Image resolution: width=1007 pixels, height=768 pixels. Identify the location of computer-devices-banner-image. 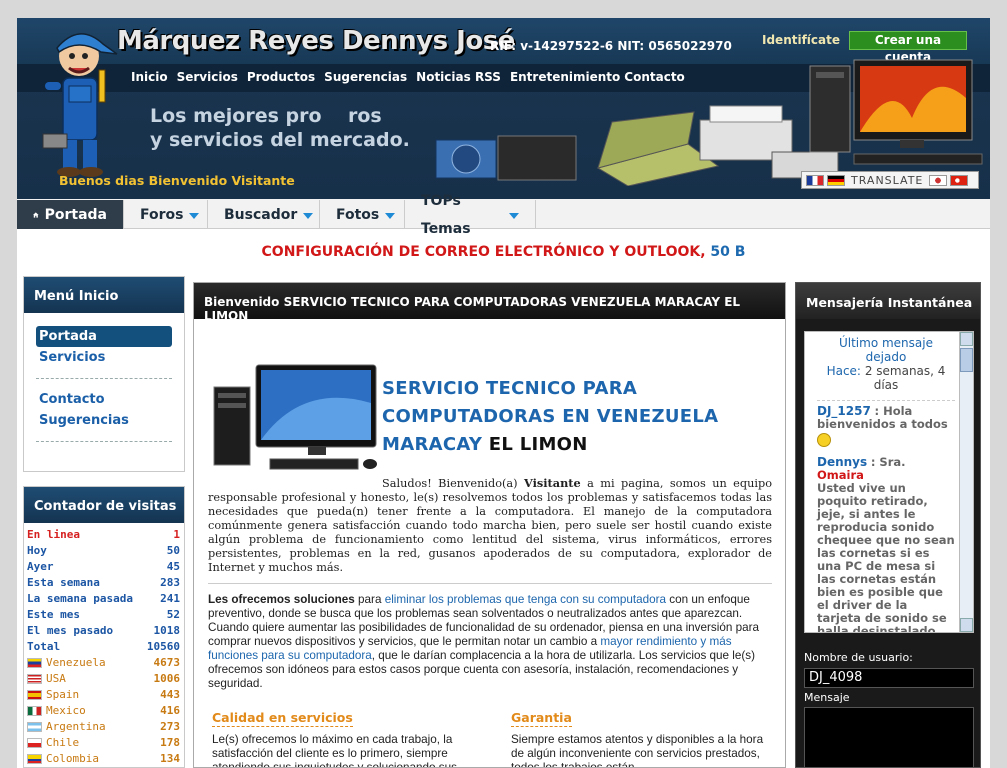
(709, 122).